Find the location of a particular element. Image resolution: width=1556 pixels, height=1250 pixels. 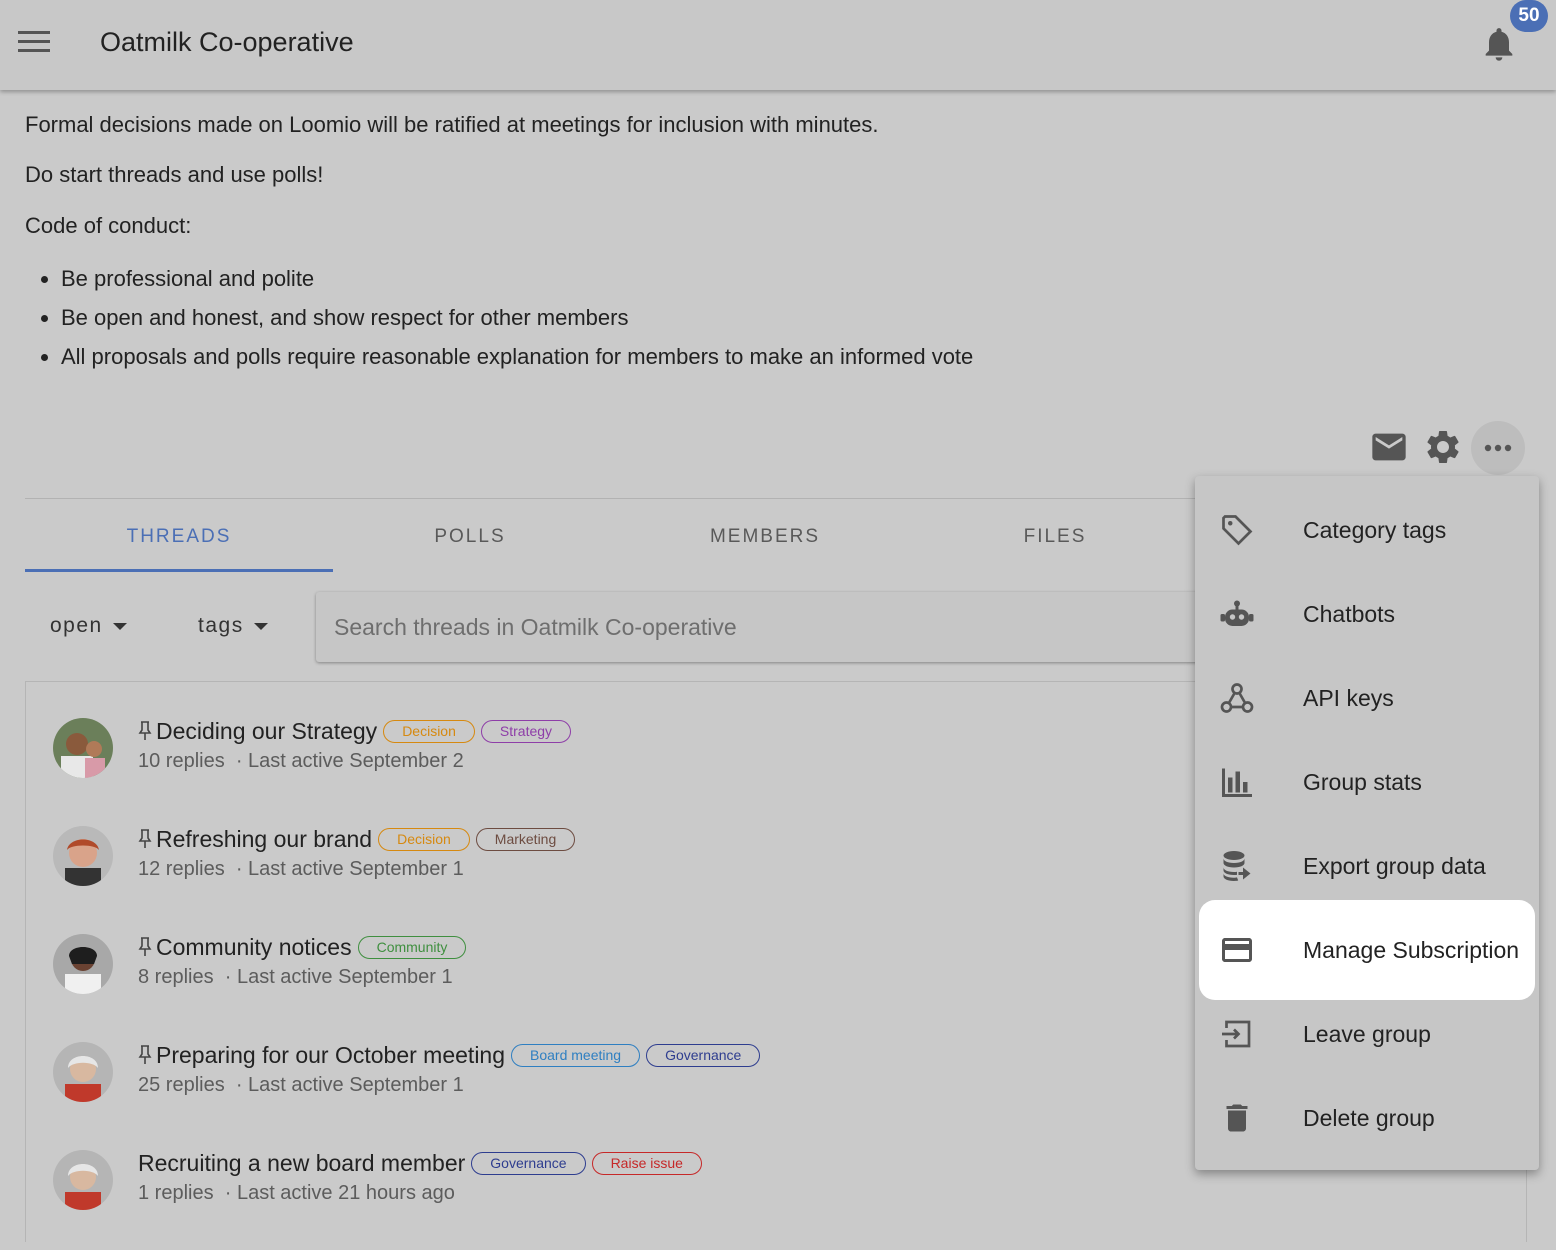

hamburger-menu-icon is located at coordinates (34, 43).